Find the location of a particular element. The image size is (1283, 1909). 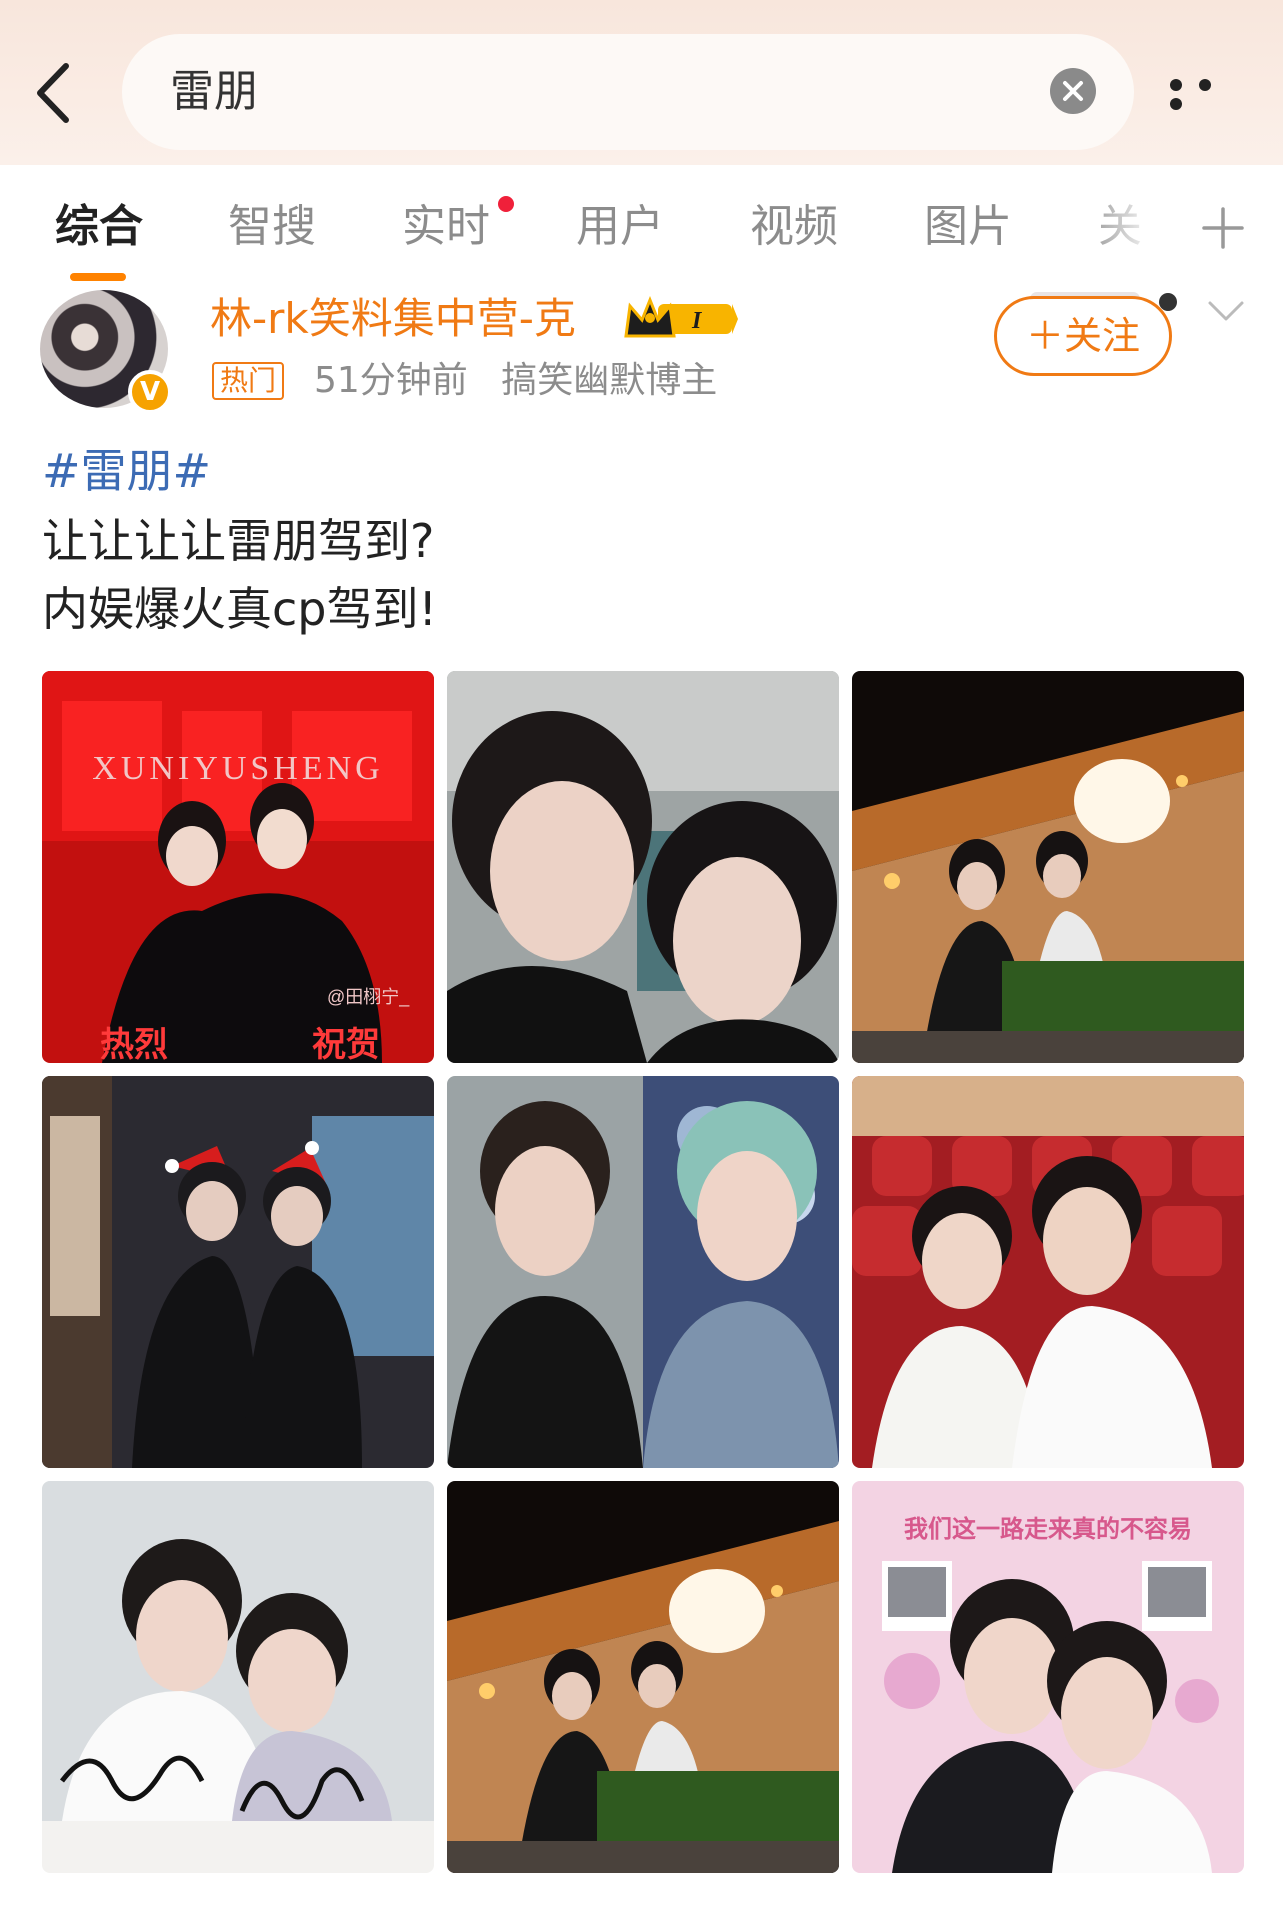

tab-users: 用户 is located at coordinates (620, 227).